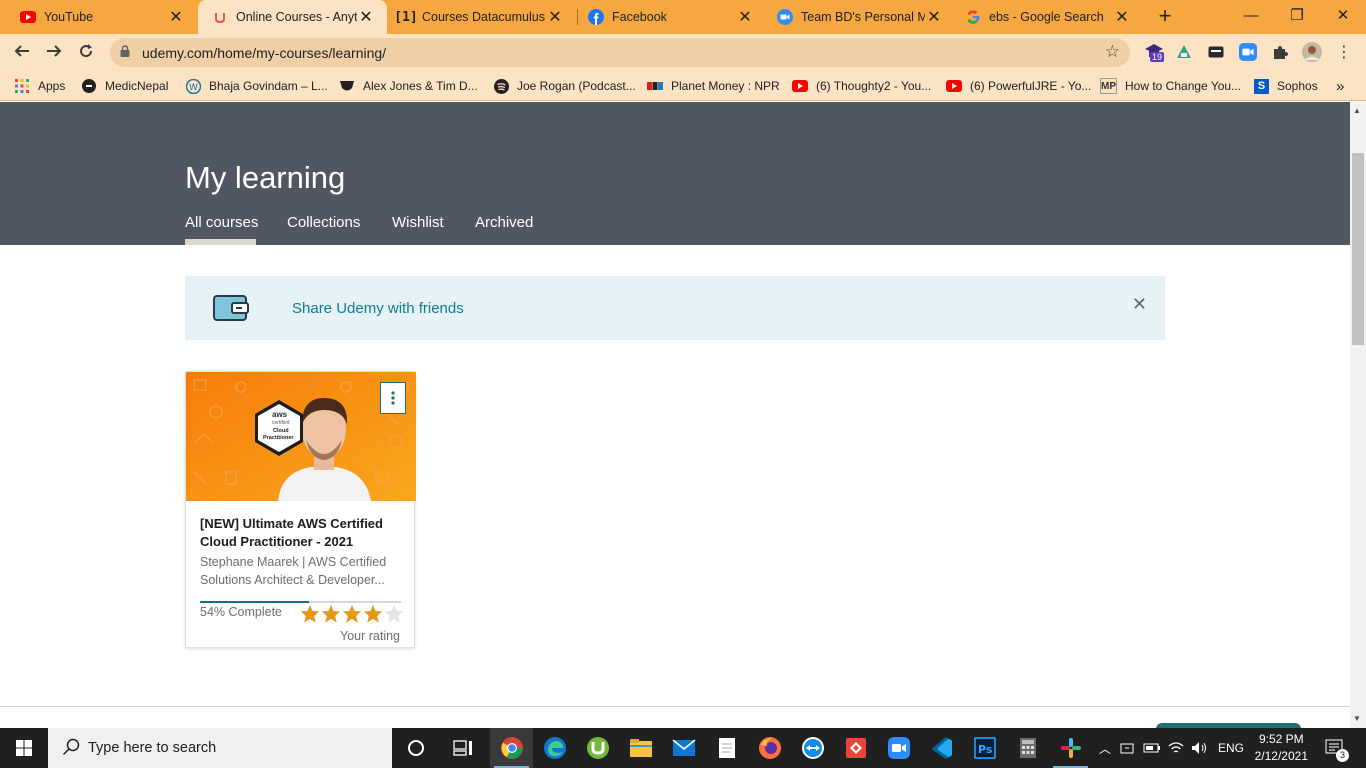 This screenshot has height=768, width=1366. Describe the element at coordinates (1343, 17) in the screenshot. I see `close-window-button: ✕` at that location.